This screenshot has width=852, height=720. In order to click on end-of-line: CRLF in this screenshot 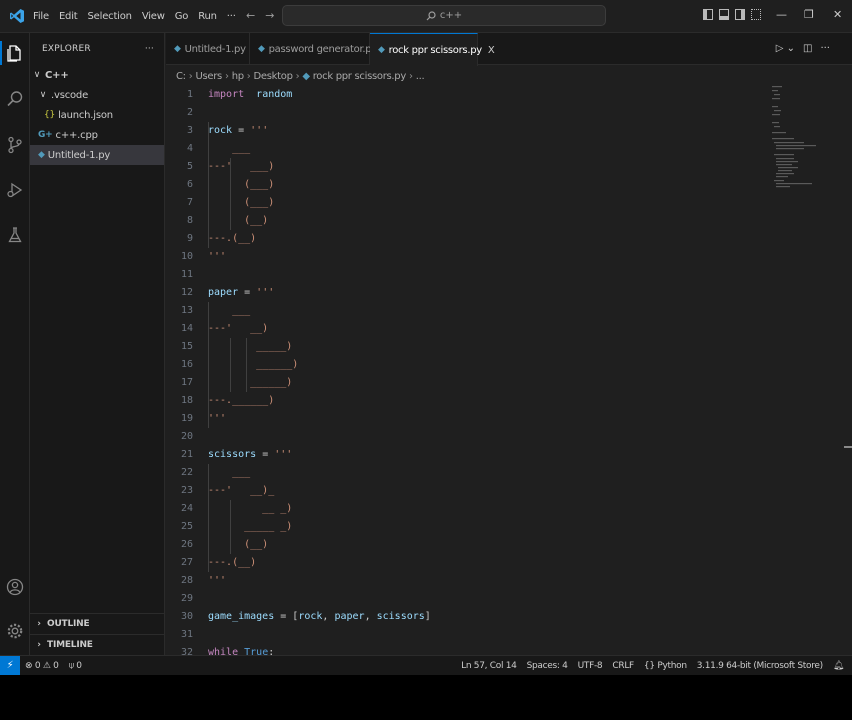, I will do `click(623, 666)`.